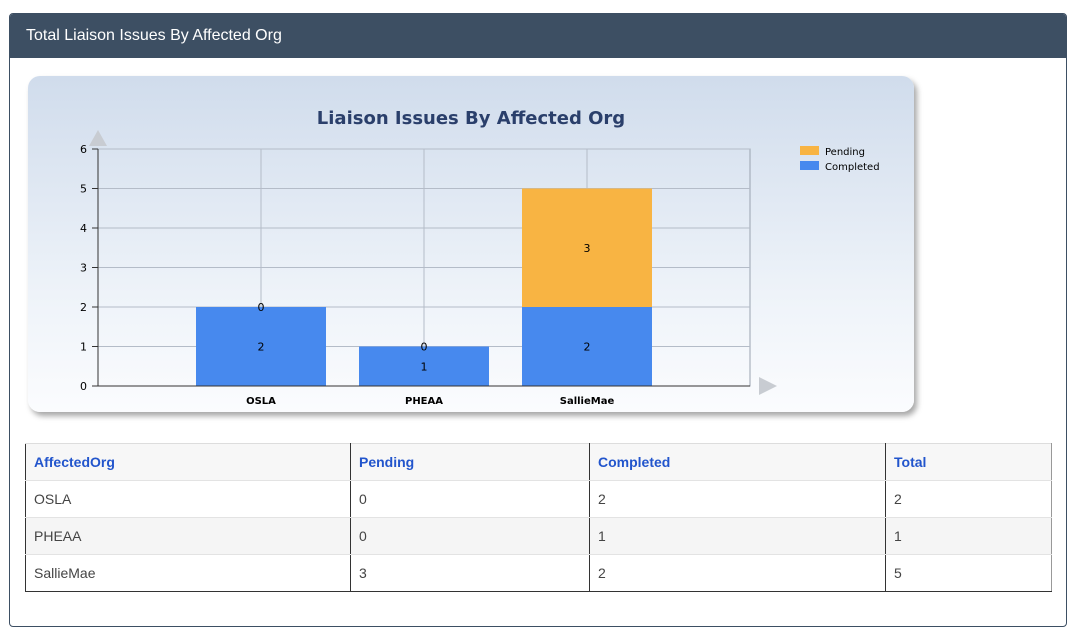 This screenshot has width=1074, height=629. I want to click on table-header-row: AffectedOrg Pending Completed Total, so click(538, 462).